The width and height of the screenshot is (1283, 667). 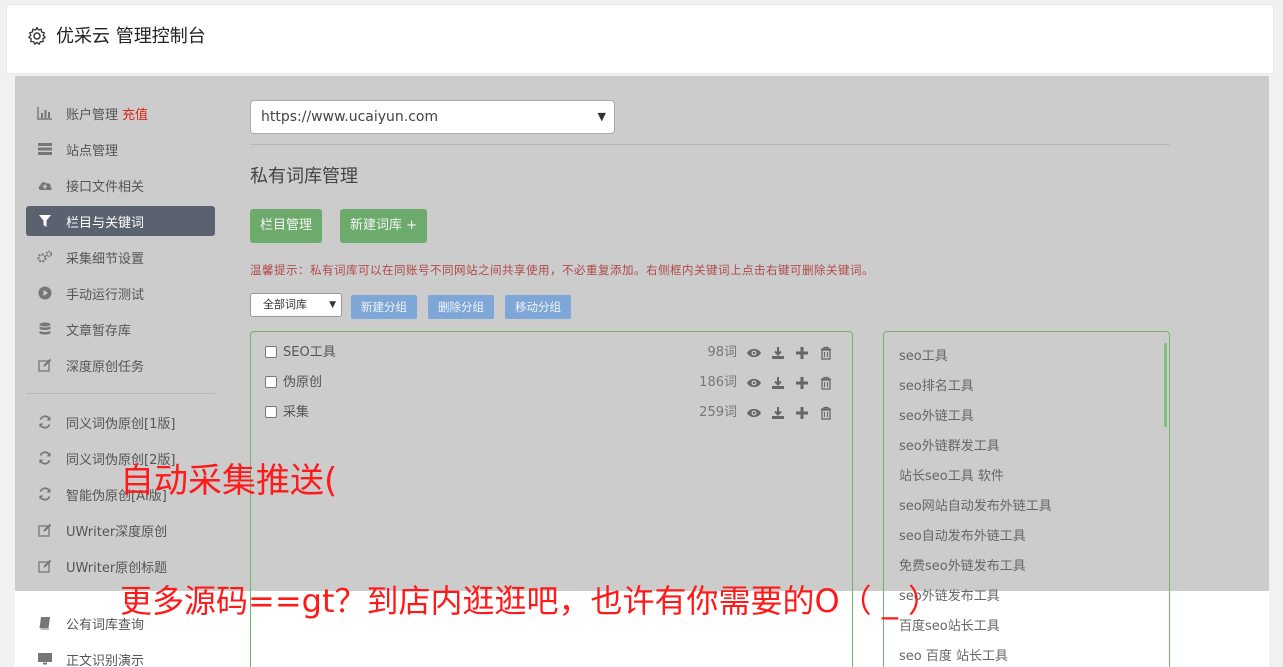 I want to click on sidebar-item-text-recognition: 正文识别演示, so click(x=120, y=655).